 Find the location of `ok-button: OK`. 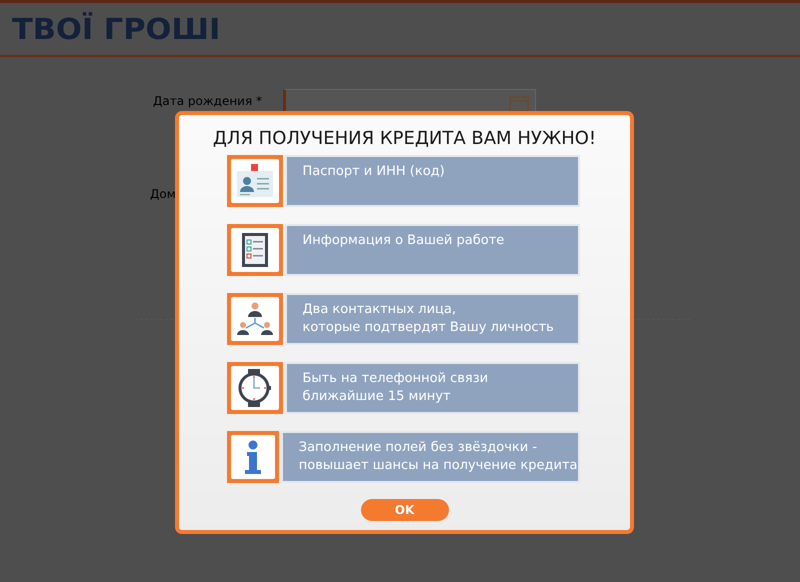

ok-button: OK is located at coordinates (404, 510).